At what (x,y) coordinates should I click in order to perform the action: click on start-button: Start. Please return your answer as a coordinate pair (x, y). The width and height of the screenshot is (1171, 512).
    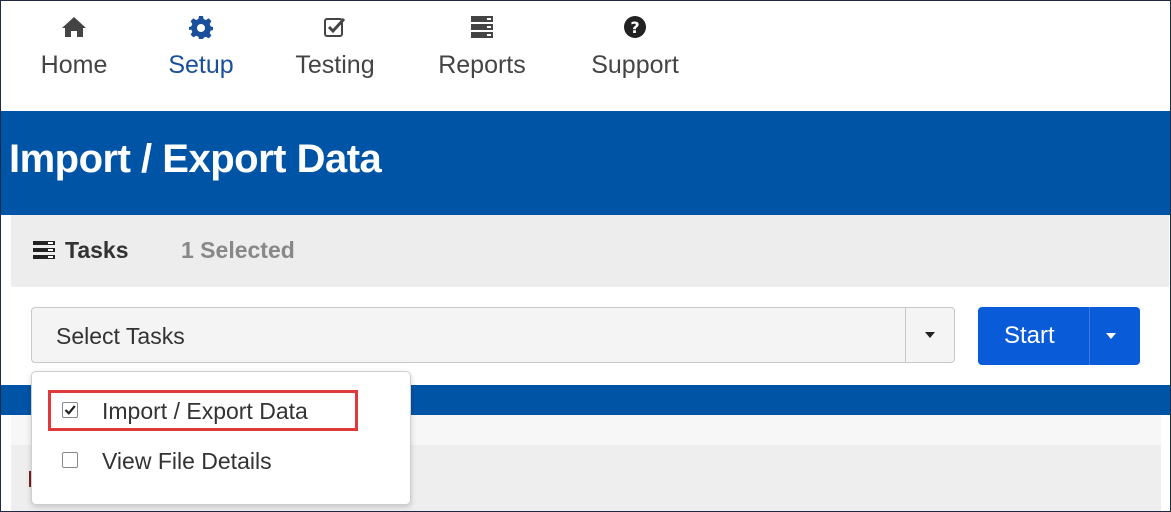
    Looking at the image, I should click on (1059, 336).